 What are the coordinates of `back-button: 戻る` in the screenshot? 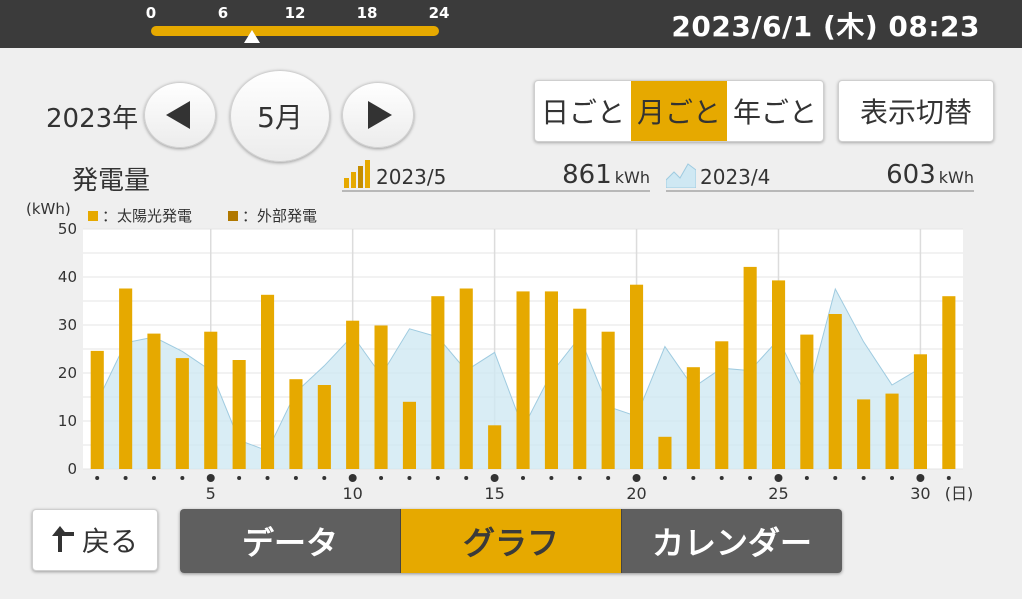 It's located at (95, 540).